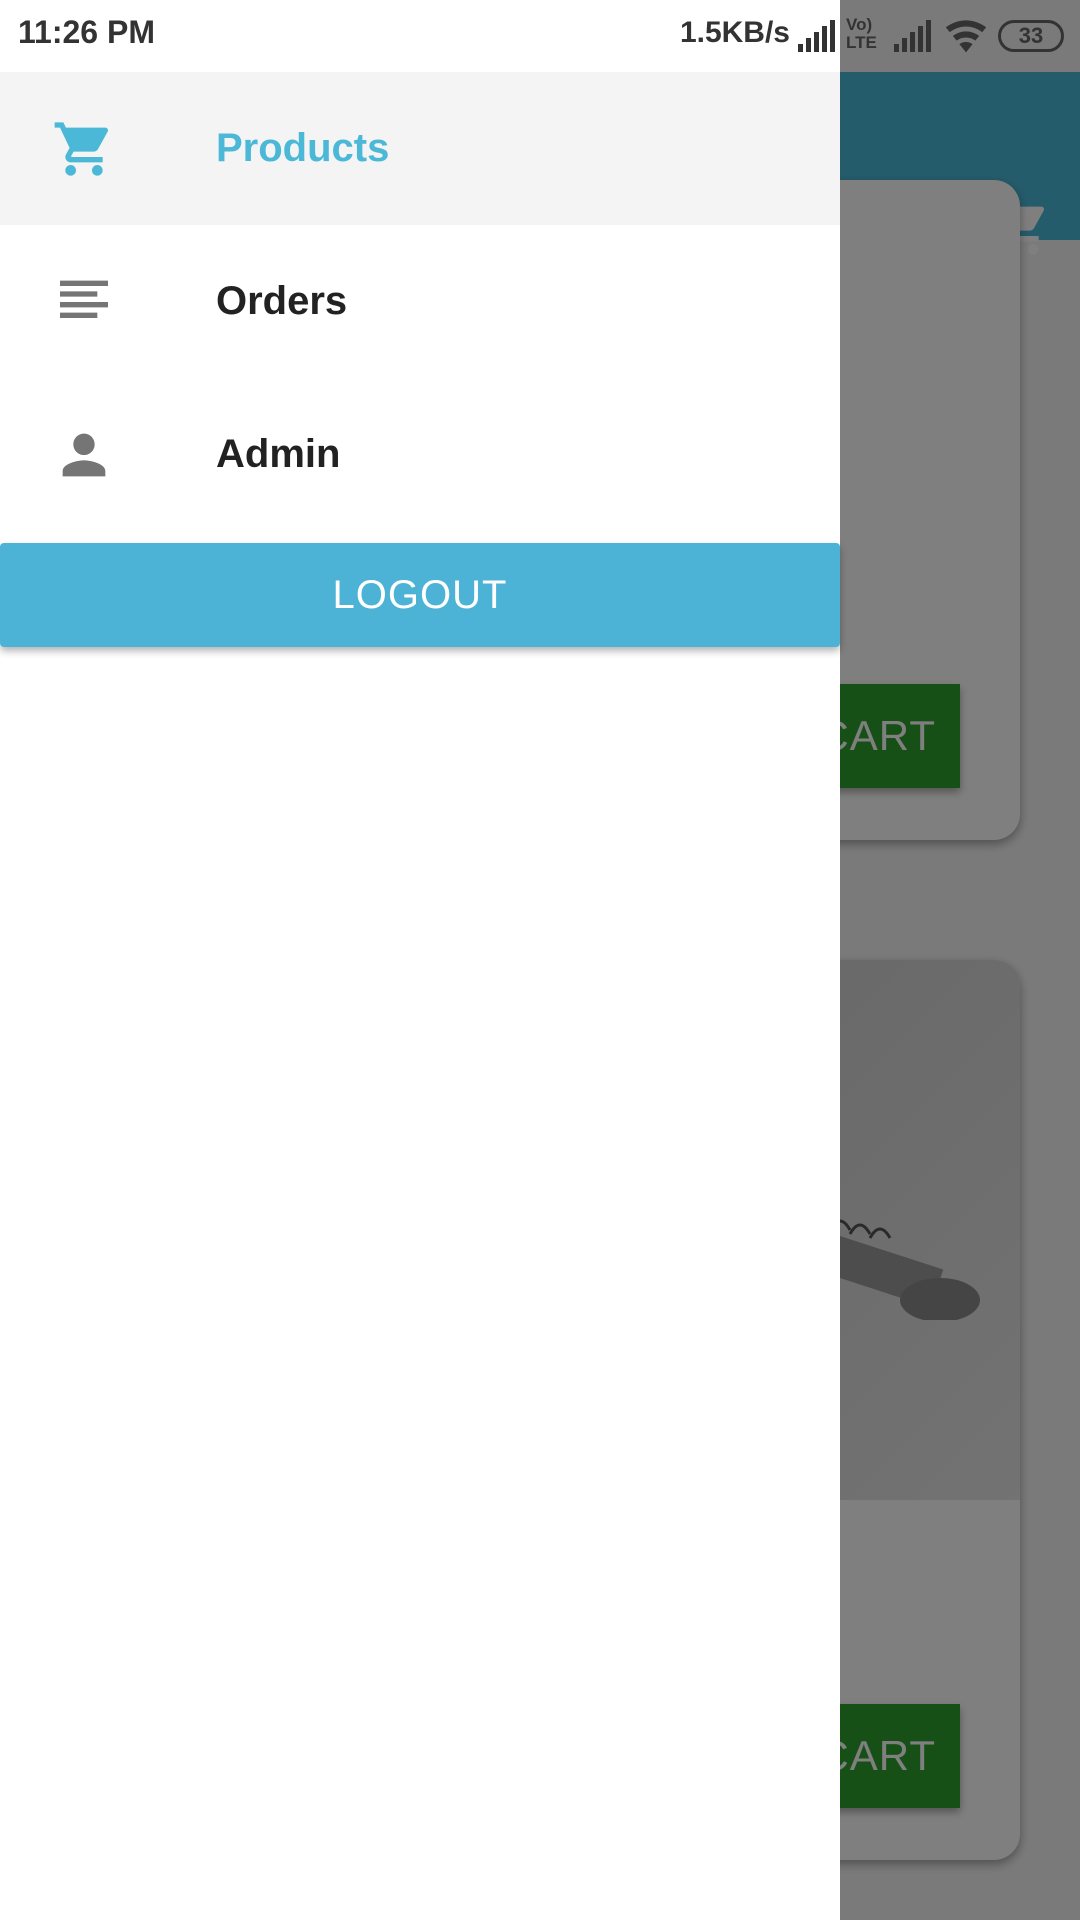  I want to click on status-bar: 11:26 PM 1.5KB/s, so click(420, 36).